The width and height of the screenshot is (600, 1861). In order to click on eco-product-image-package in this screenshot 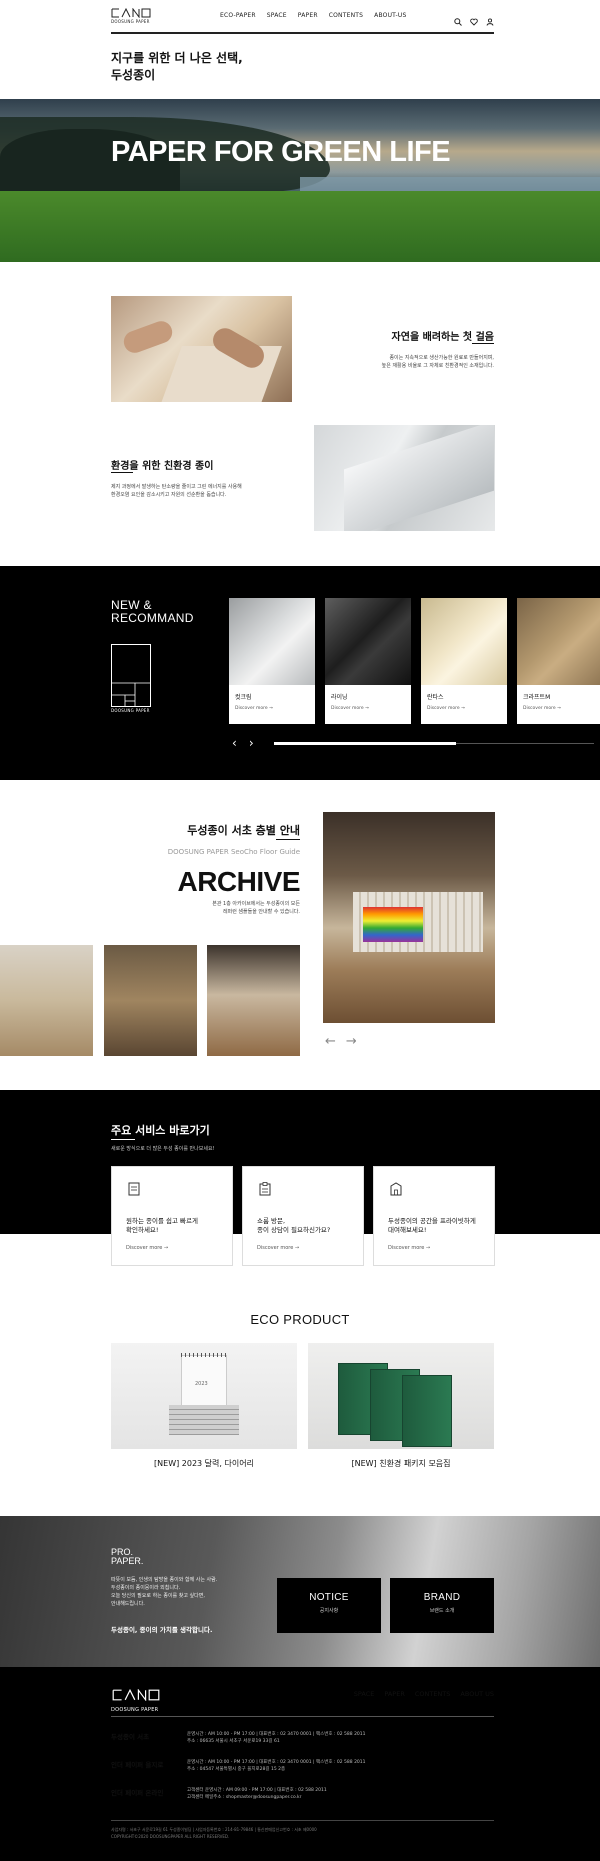, I will do `click(401, 1396)`.